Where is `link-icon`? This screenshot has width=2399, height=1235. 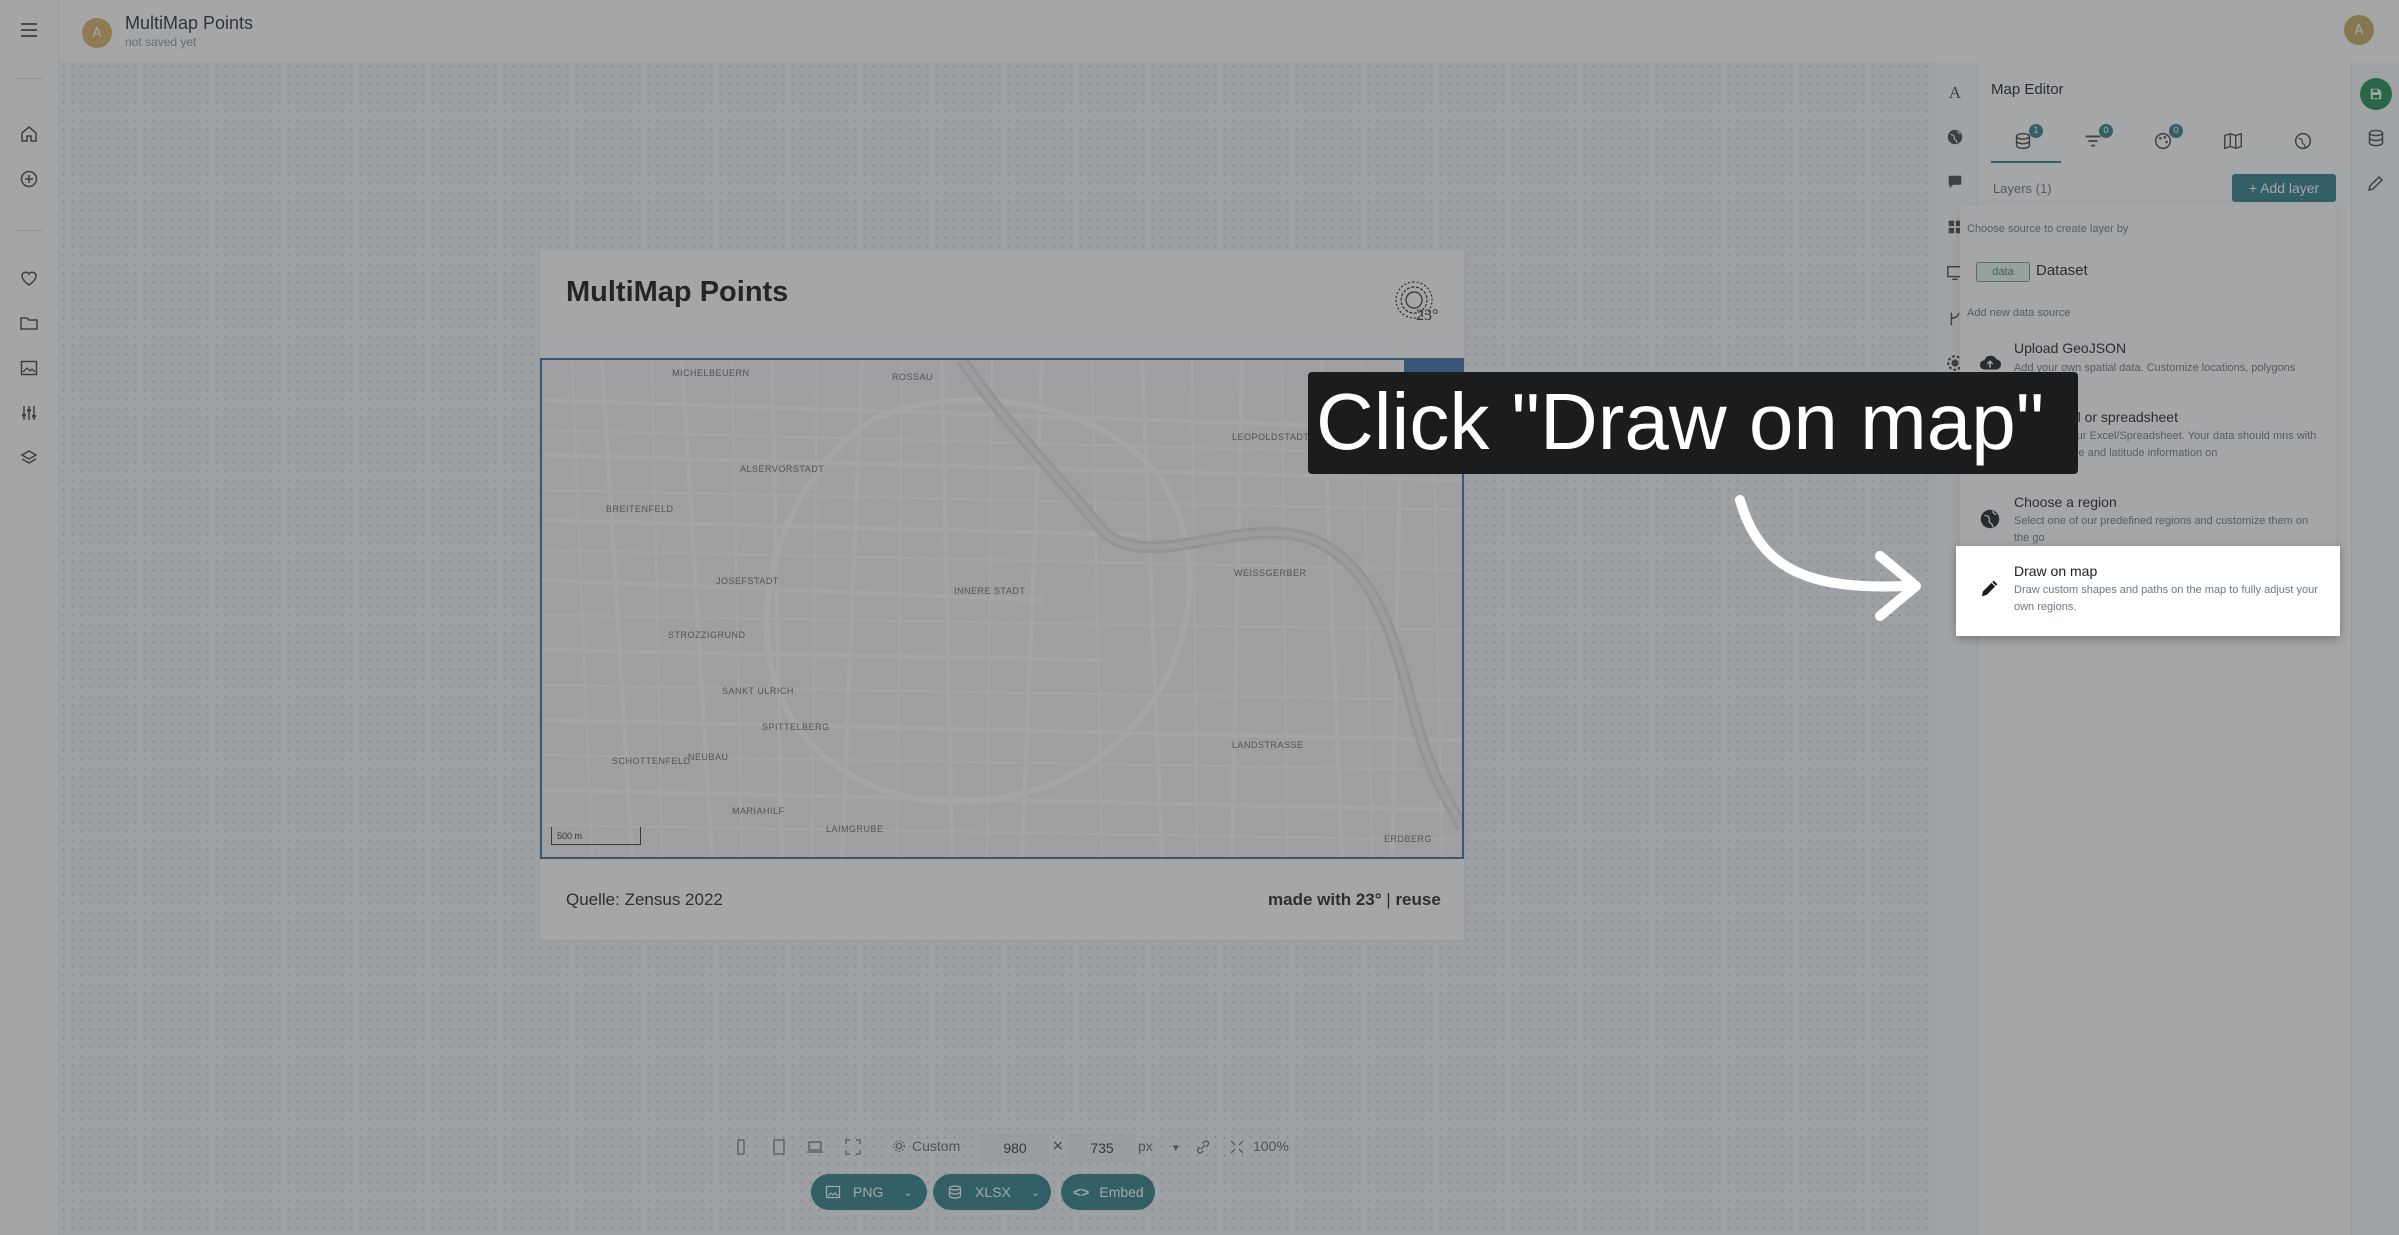 link-icon is located at coordinates (1203, 1147).